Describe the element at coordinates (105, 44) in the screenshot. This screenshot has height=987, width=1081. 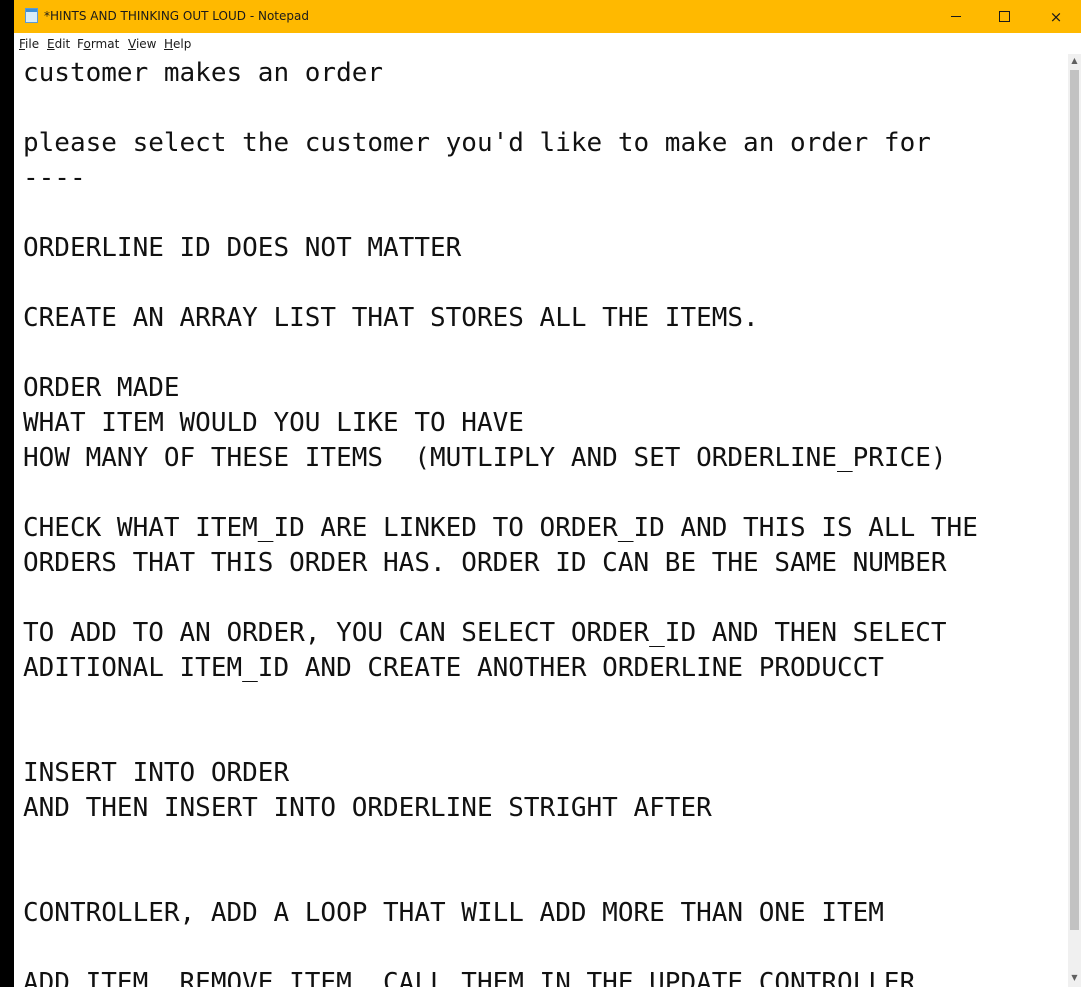
I see `menu-format-label: rmat` at that location.